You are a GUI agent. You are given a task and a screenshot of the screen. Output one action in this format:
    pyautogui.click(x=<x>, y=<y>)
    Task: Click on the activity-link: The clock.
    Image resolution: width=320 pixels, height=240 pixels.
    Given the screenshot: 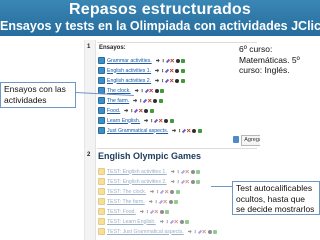 What is the action you would take?
    pyautogui.click(x=119, y=91)
    